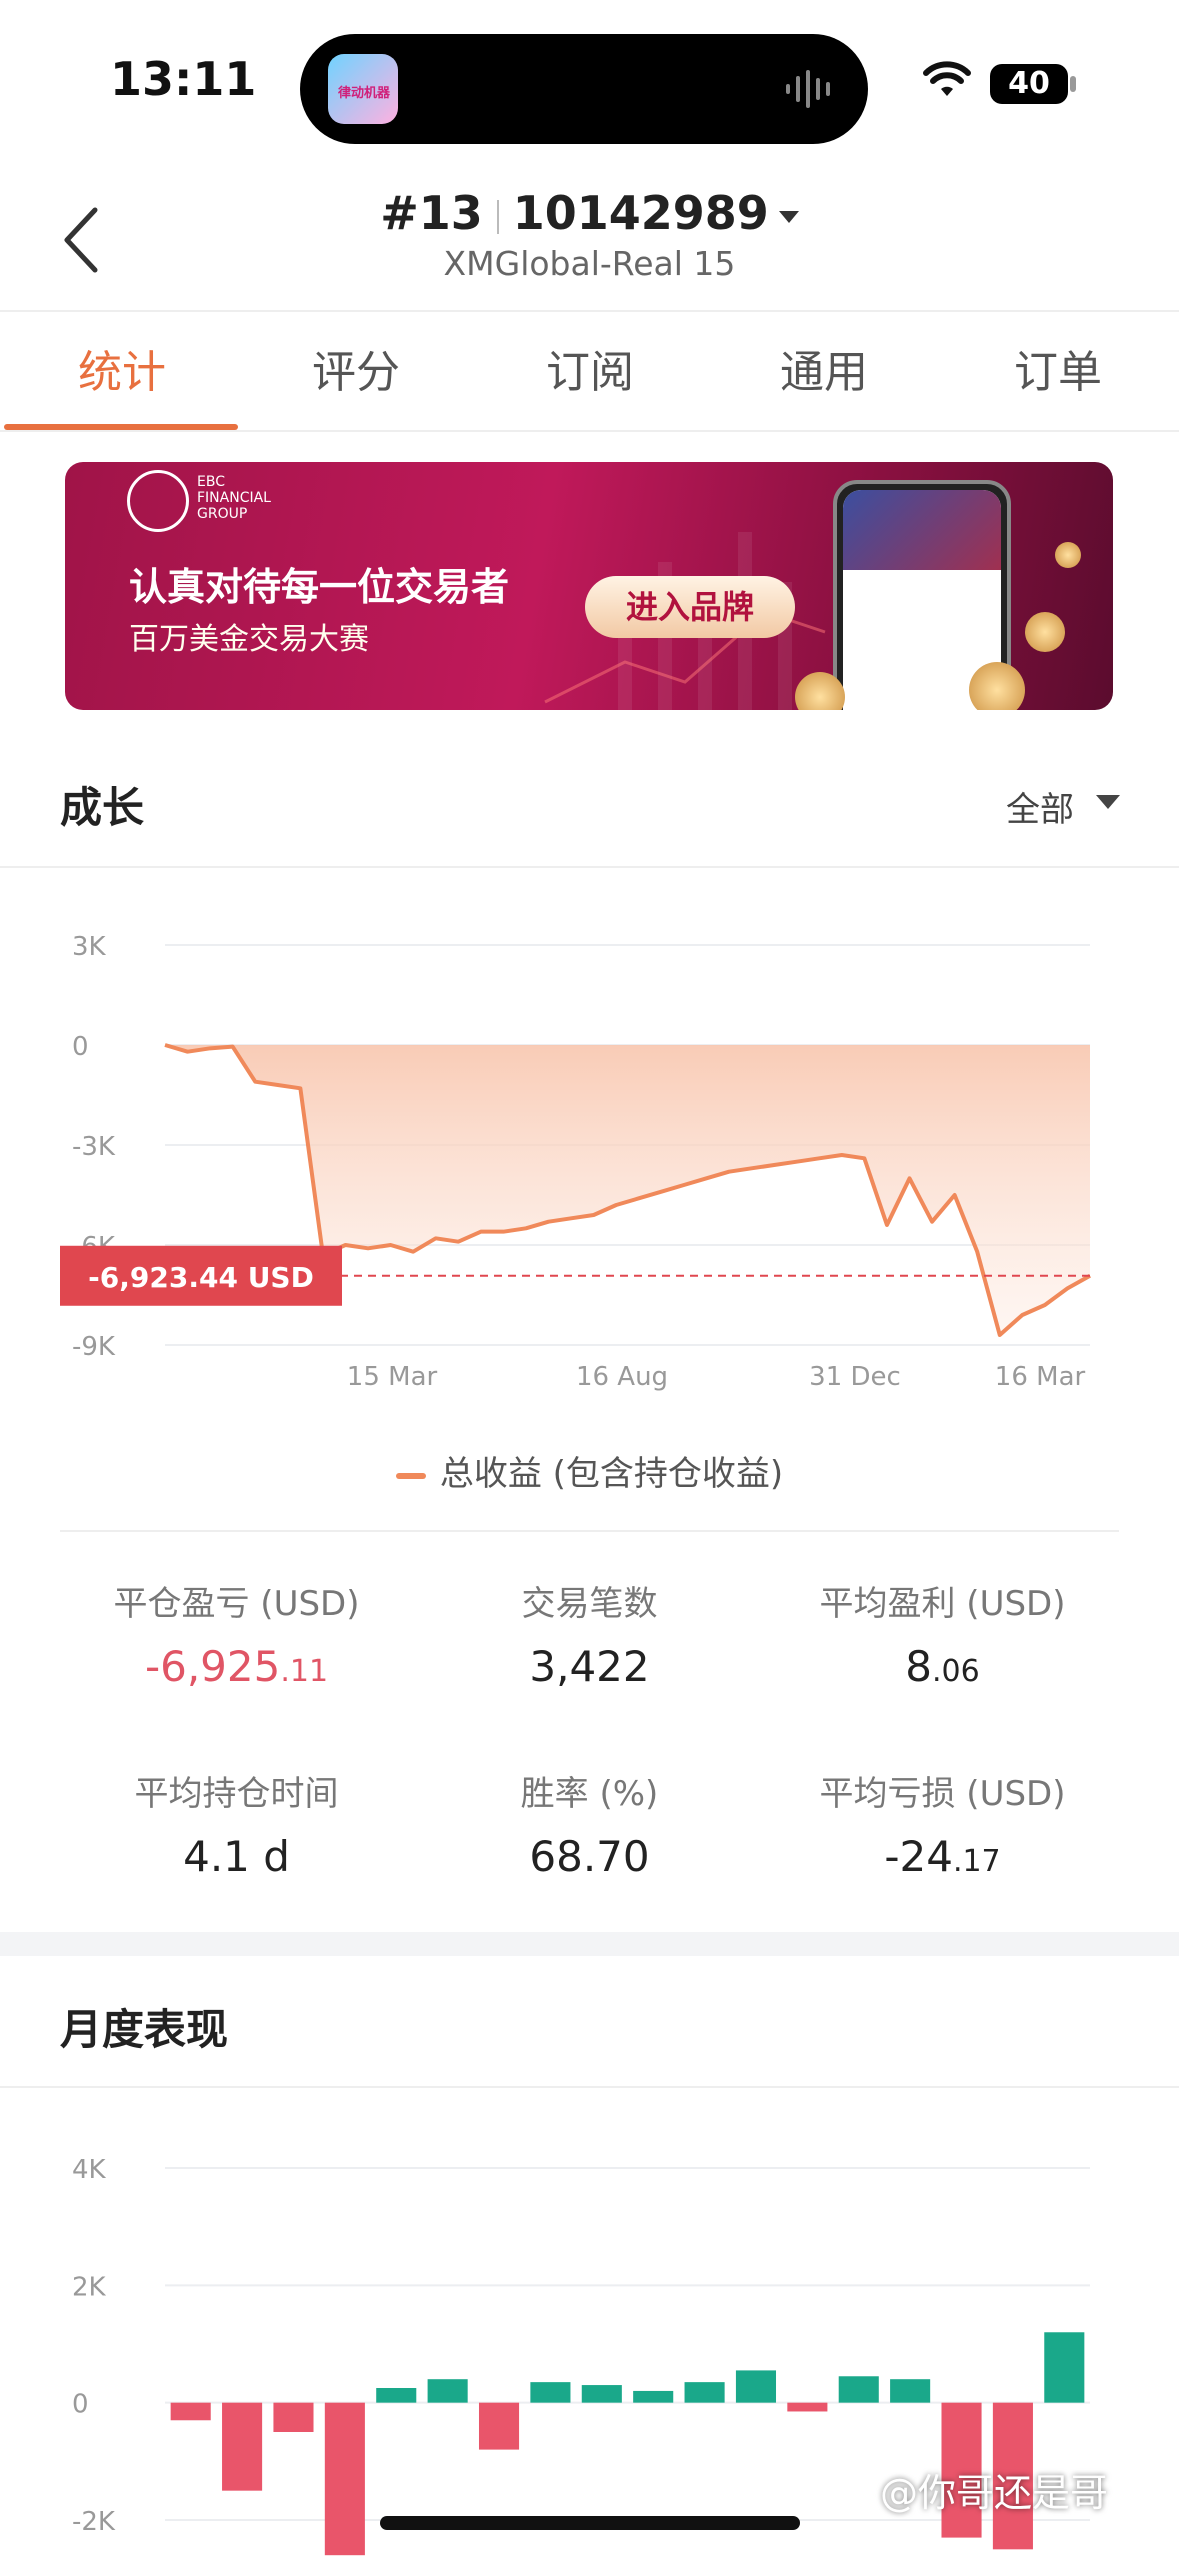 This screenshot has width=1179, height=2556. What do you see at coordinates (122, 368) in the screenshot?
I see `tab-statistics: 统计` at bounding box center [122, 368].